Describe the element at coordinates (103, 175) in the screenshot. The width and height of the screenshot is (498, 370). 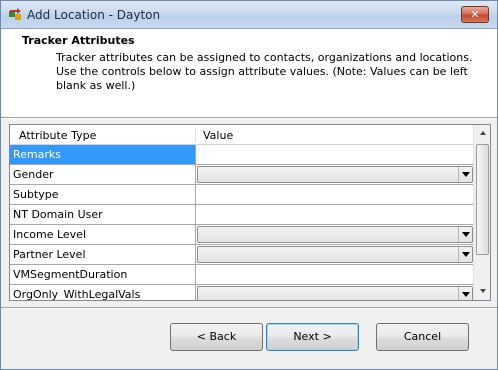
I see `row-label-gender: Gender` at that location.